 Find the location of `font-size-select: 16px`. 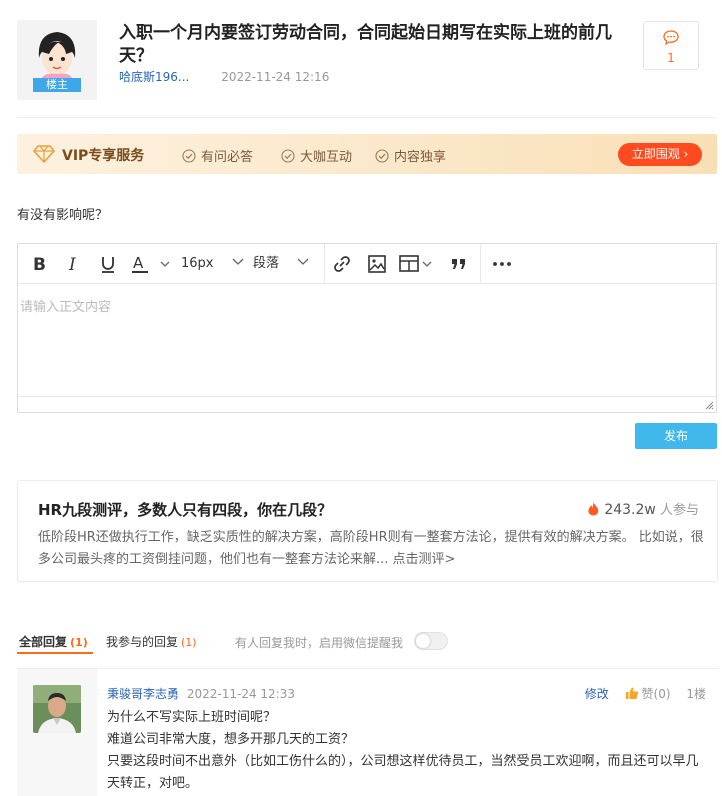

font-size-select: 16px is located at coordinates (212, 264).